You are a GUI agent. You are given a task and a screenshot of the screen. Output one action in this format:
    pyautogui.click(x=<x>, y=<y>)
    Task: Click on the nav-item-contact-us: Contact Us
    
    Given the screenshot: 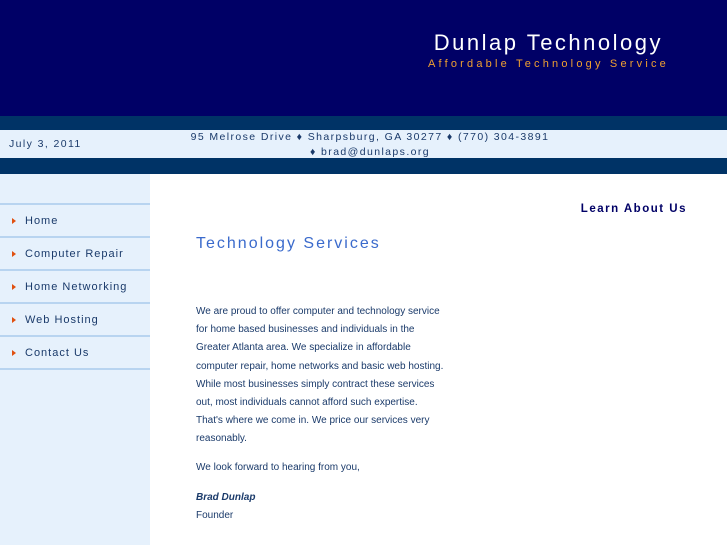 What is the action you would take?
    pyautogui.click(x=75, y=353)
    